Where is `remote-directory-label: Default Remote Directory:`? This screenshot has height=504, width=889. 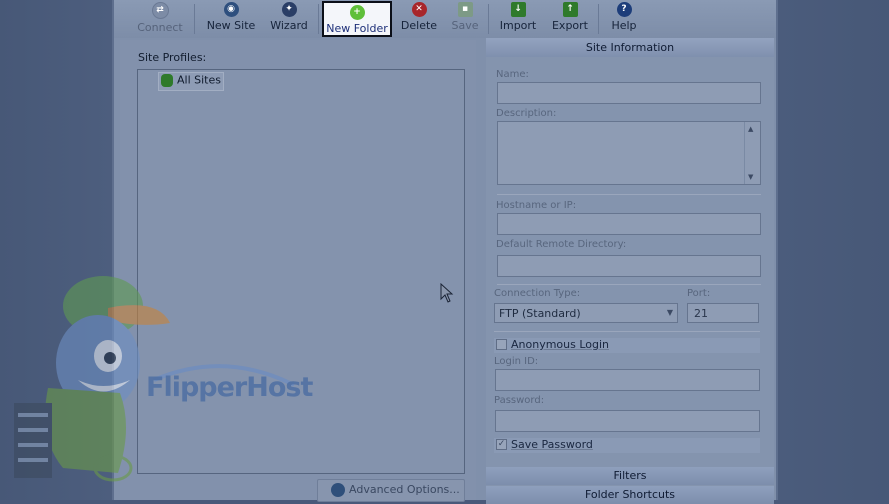
remote-directory-label: Default Remote Directory: is located at coordinates (561, 244).